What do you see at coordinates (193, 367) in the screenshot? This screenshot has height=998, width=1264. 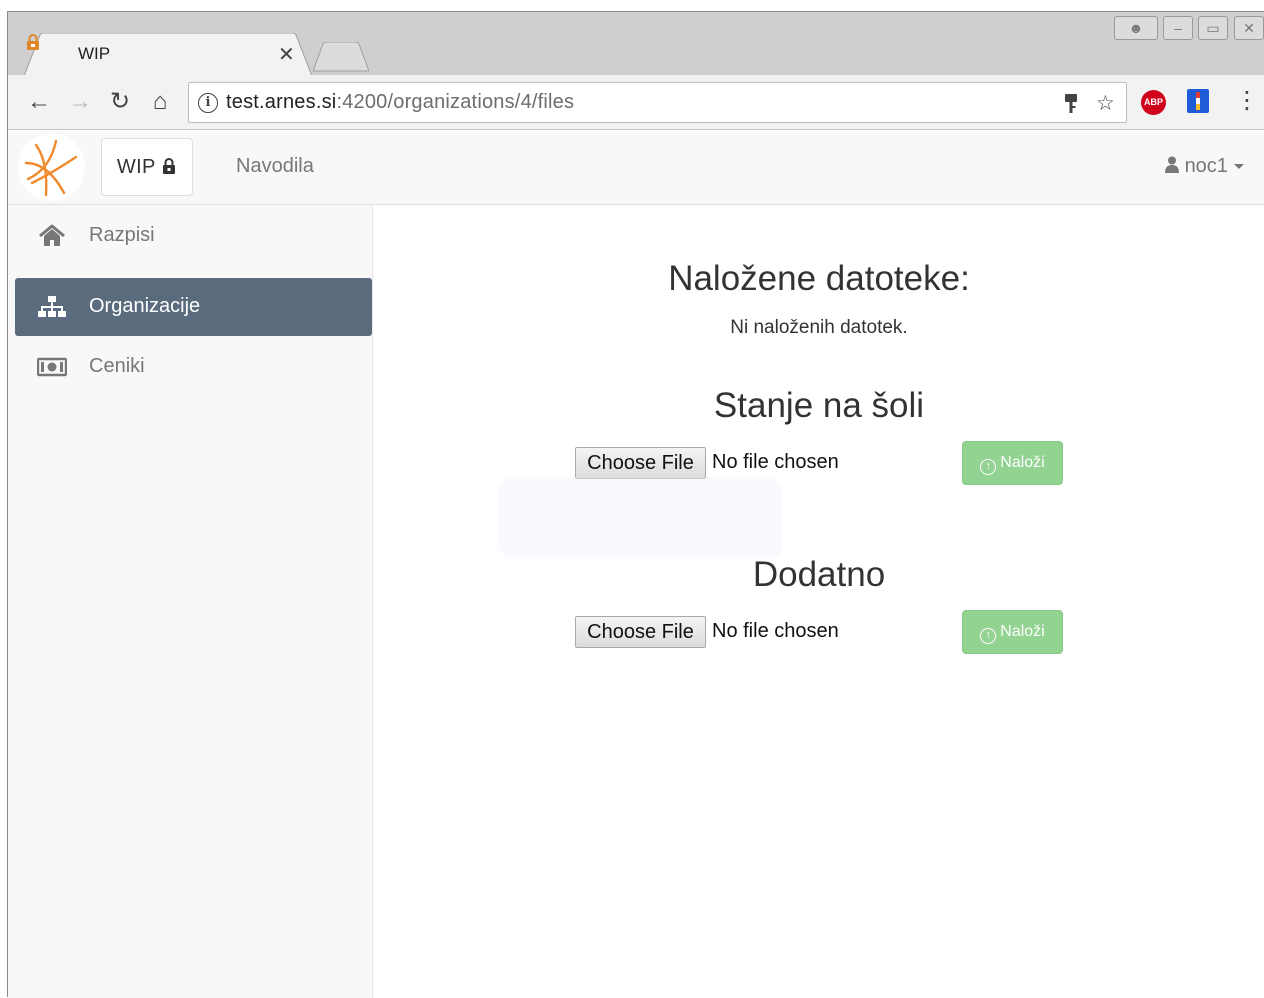 I see `sidebar-item-ceniki: Ceniki` at bounding box center [193, 367].